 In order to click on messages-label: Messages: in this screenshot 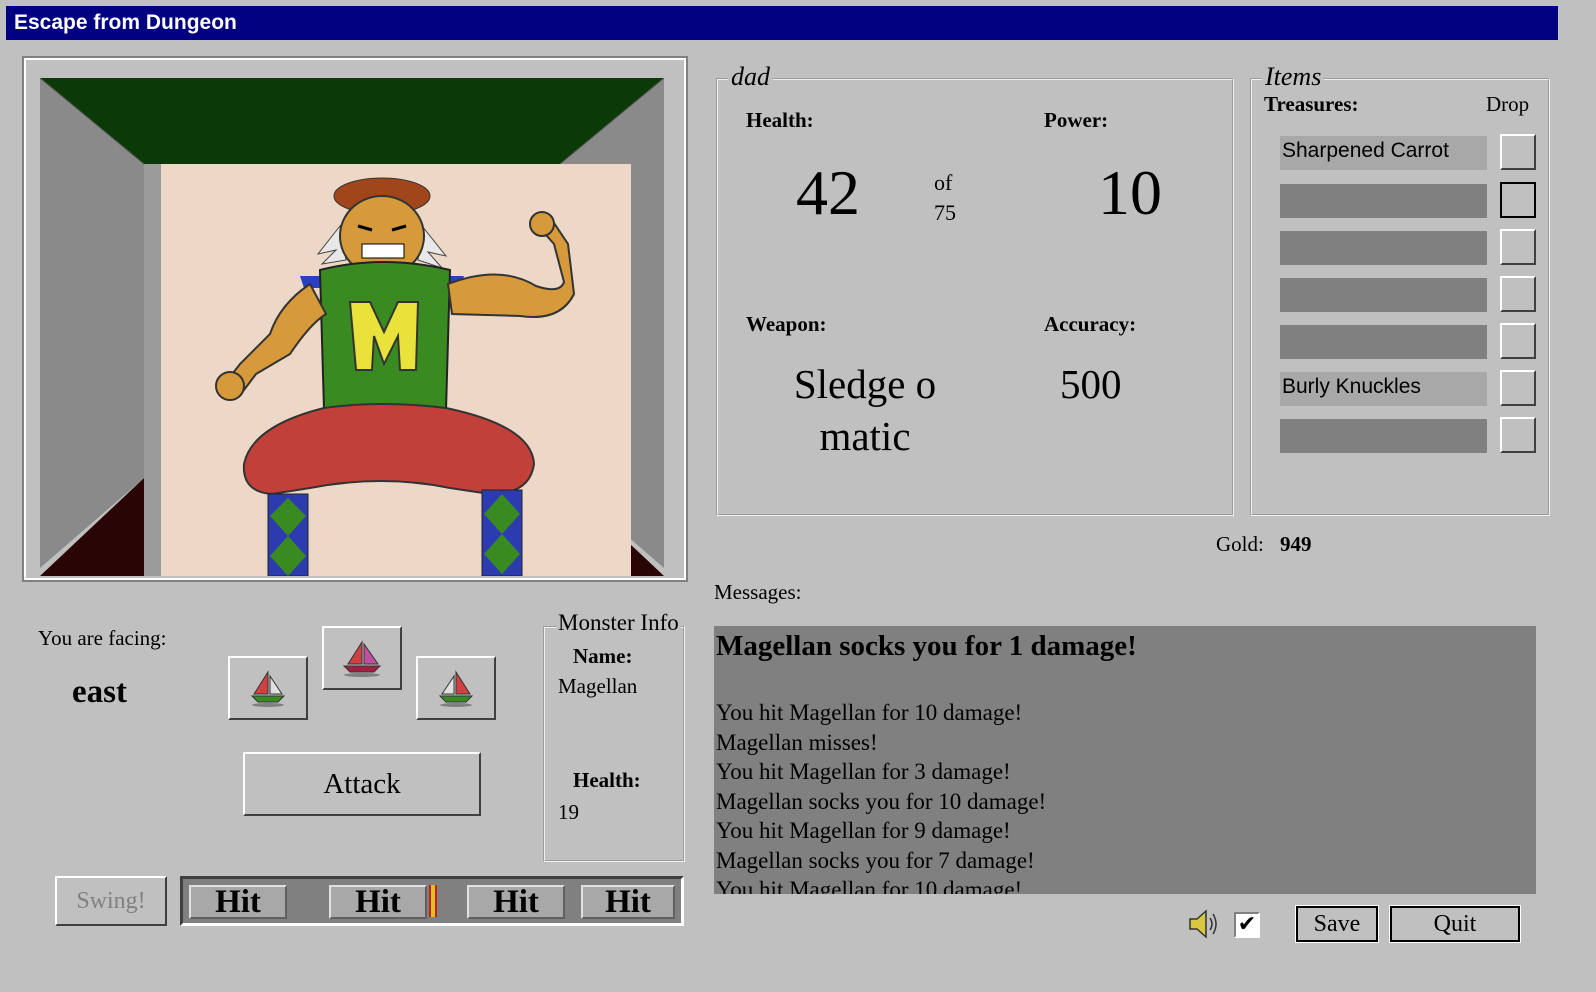, I will do `click(758, 592)`.